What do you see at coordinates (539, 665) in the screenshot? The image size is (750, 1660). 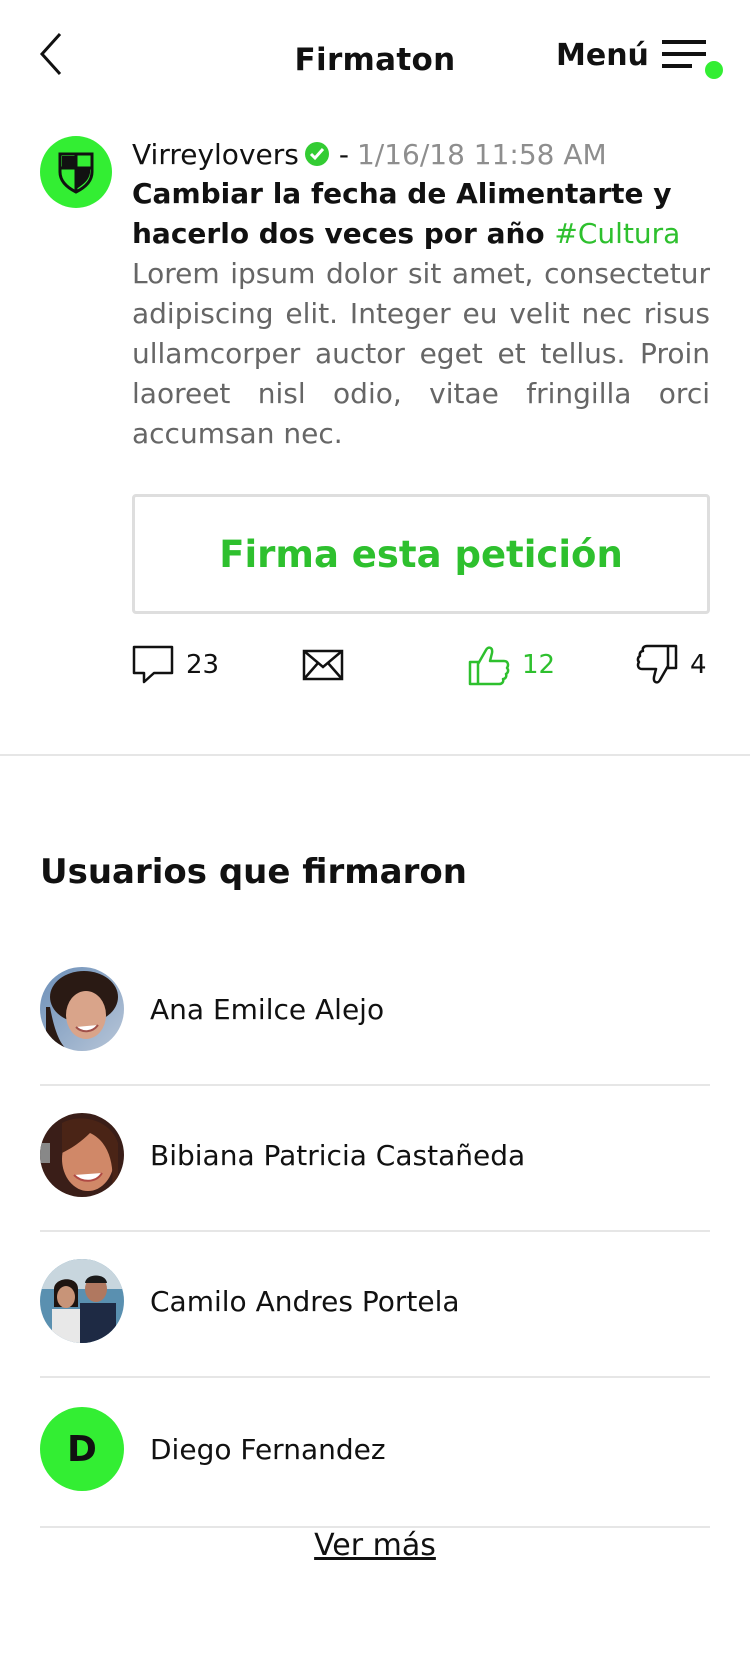 I see `like-count: 12` at bounding box center [539, 665].